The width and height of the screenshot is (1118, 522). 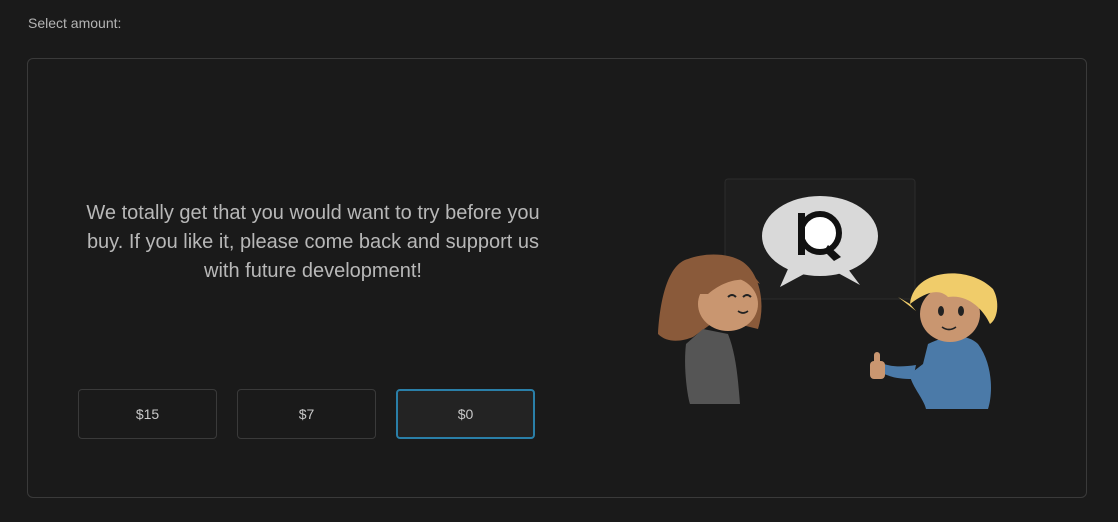 I want to click on support-illustration, so click(x=828, y=293).